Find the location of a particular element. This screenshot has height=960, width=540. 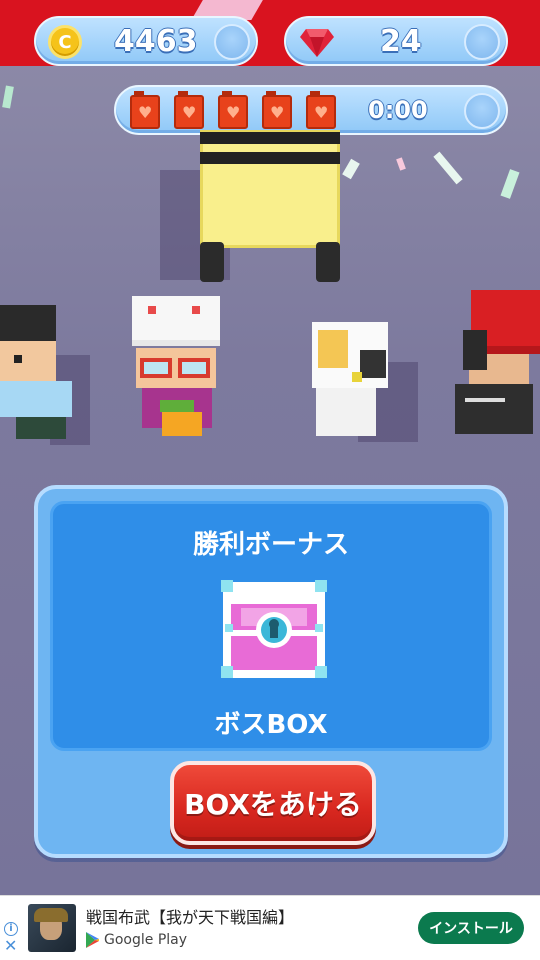

treasure-box-icon is located at coordinates (274, 629).